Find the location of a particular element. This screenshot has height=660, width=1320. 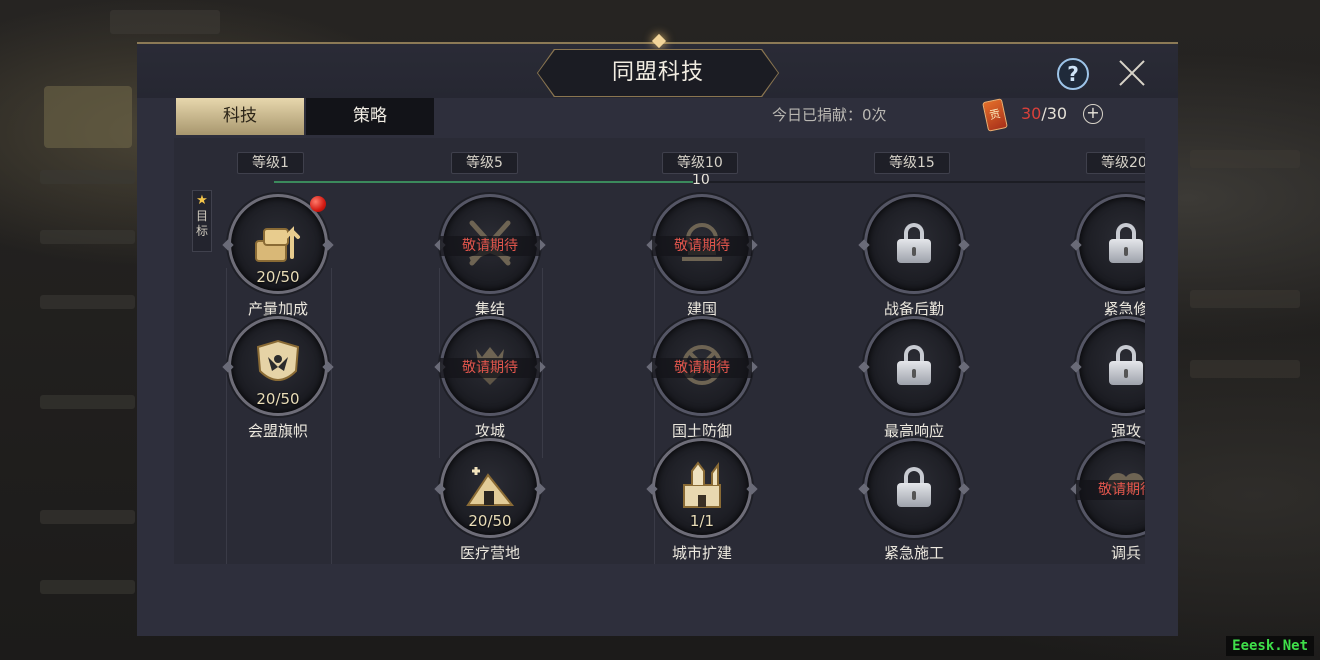

bg-thumbnail is located at coordinates (88, 117).